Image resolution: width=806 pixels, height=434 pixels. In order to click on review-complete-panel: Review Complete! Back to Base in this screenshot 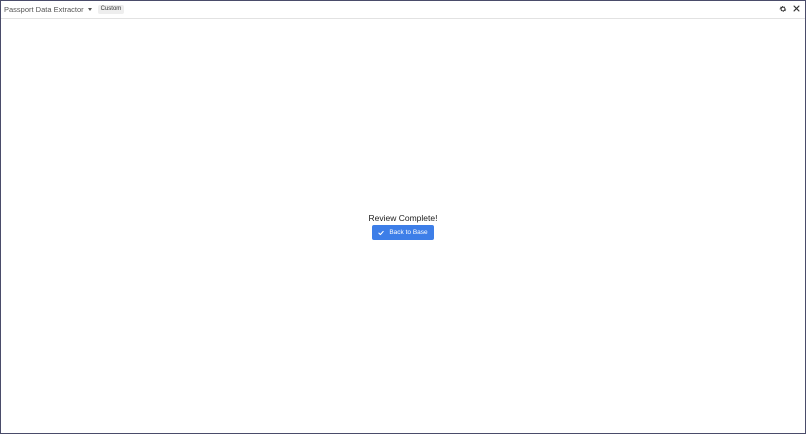, I will do `click(403, 226)`.